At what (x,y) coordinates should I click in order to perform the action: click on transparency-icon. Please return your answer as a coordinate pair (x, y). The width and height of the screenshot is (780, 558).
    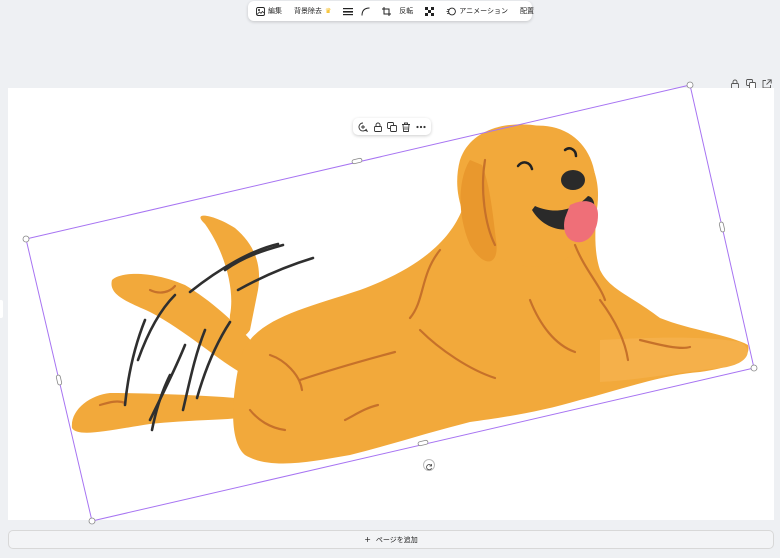
    Looking at the image, I should click on (430, 11).